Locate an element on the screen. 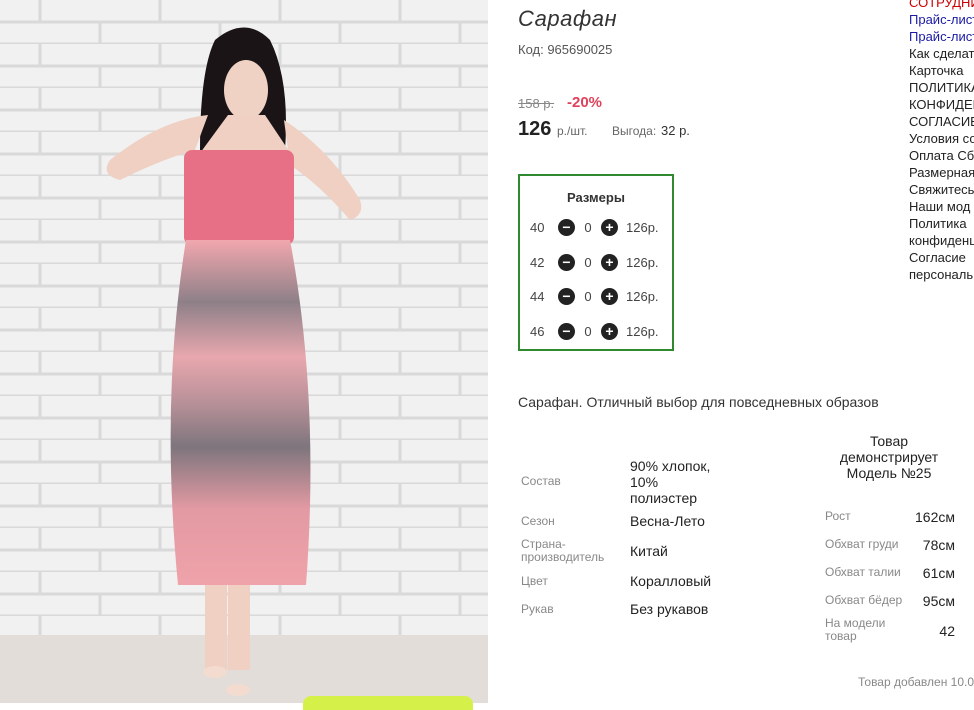  sizes-title: Размеры is located at coordinates (596, 197).